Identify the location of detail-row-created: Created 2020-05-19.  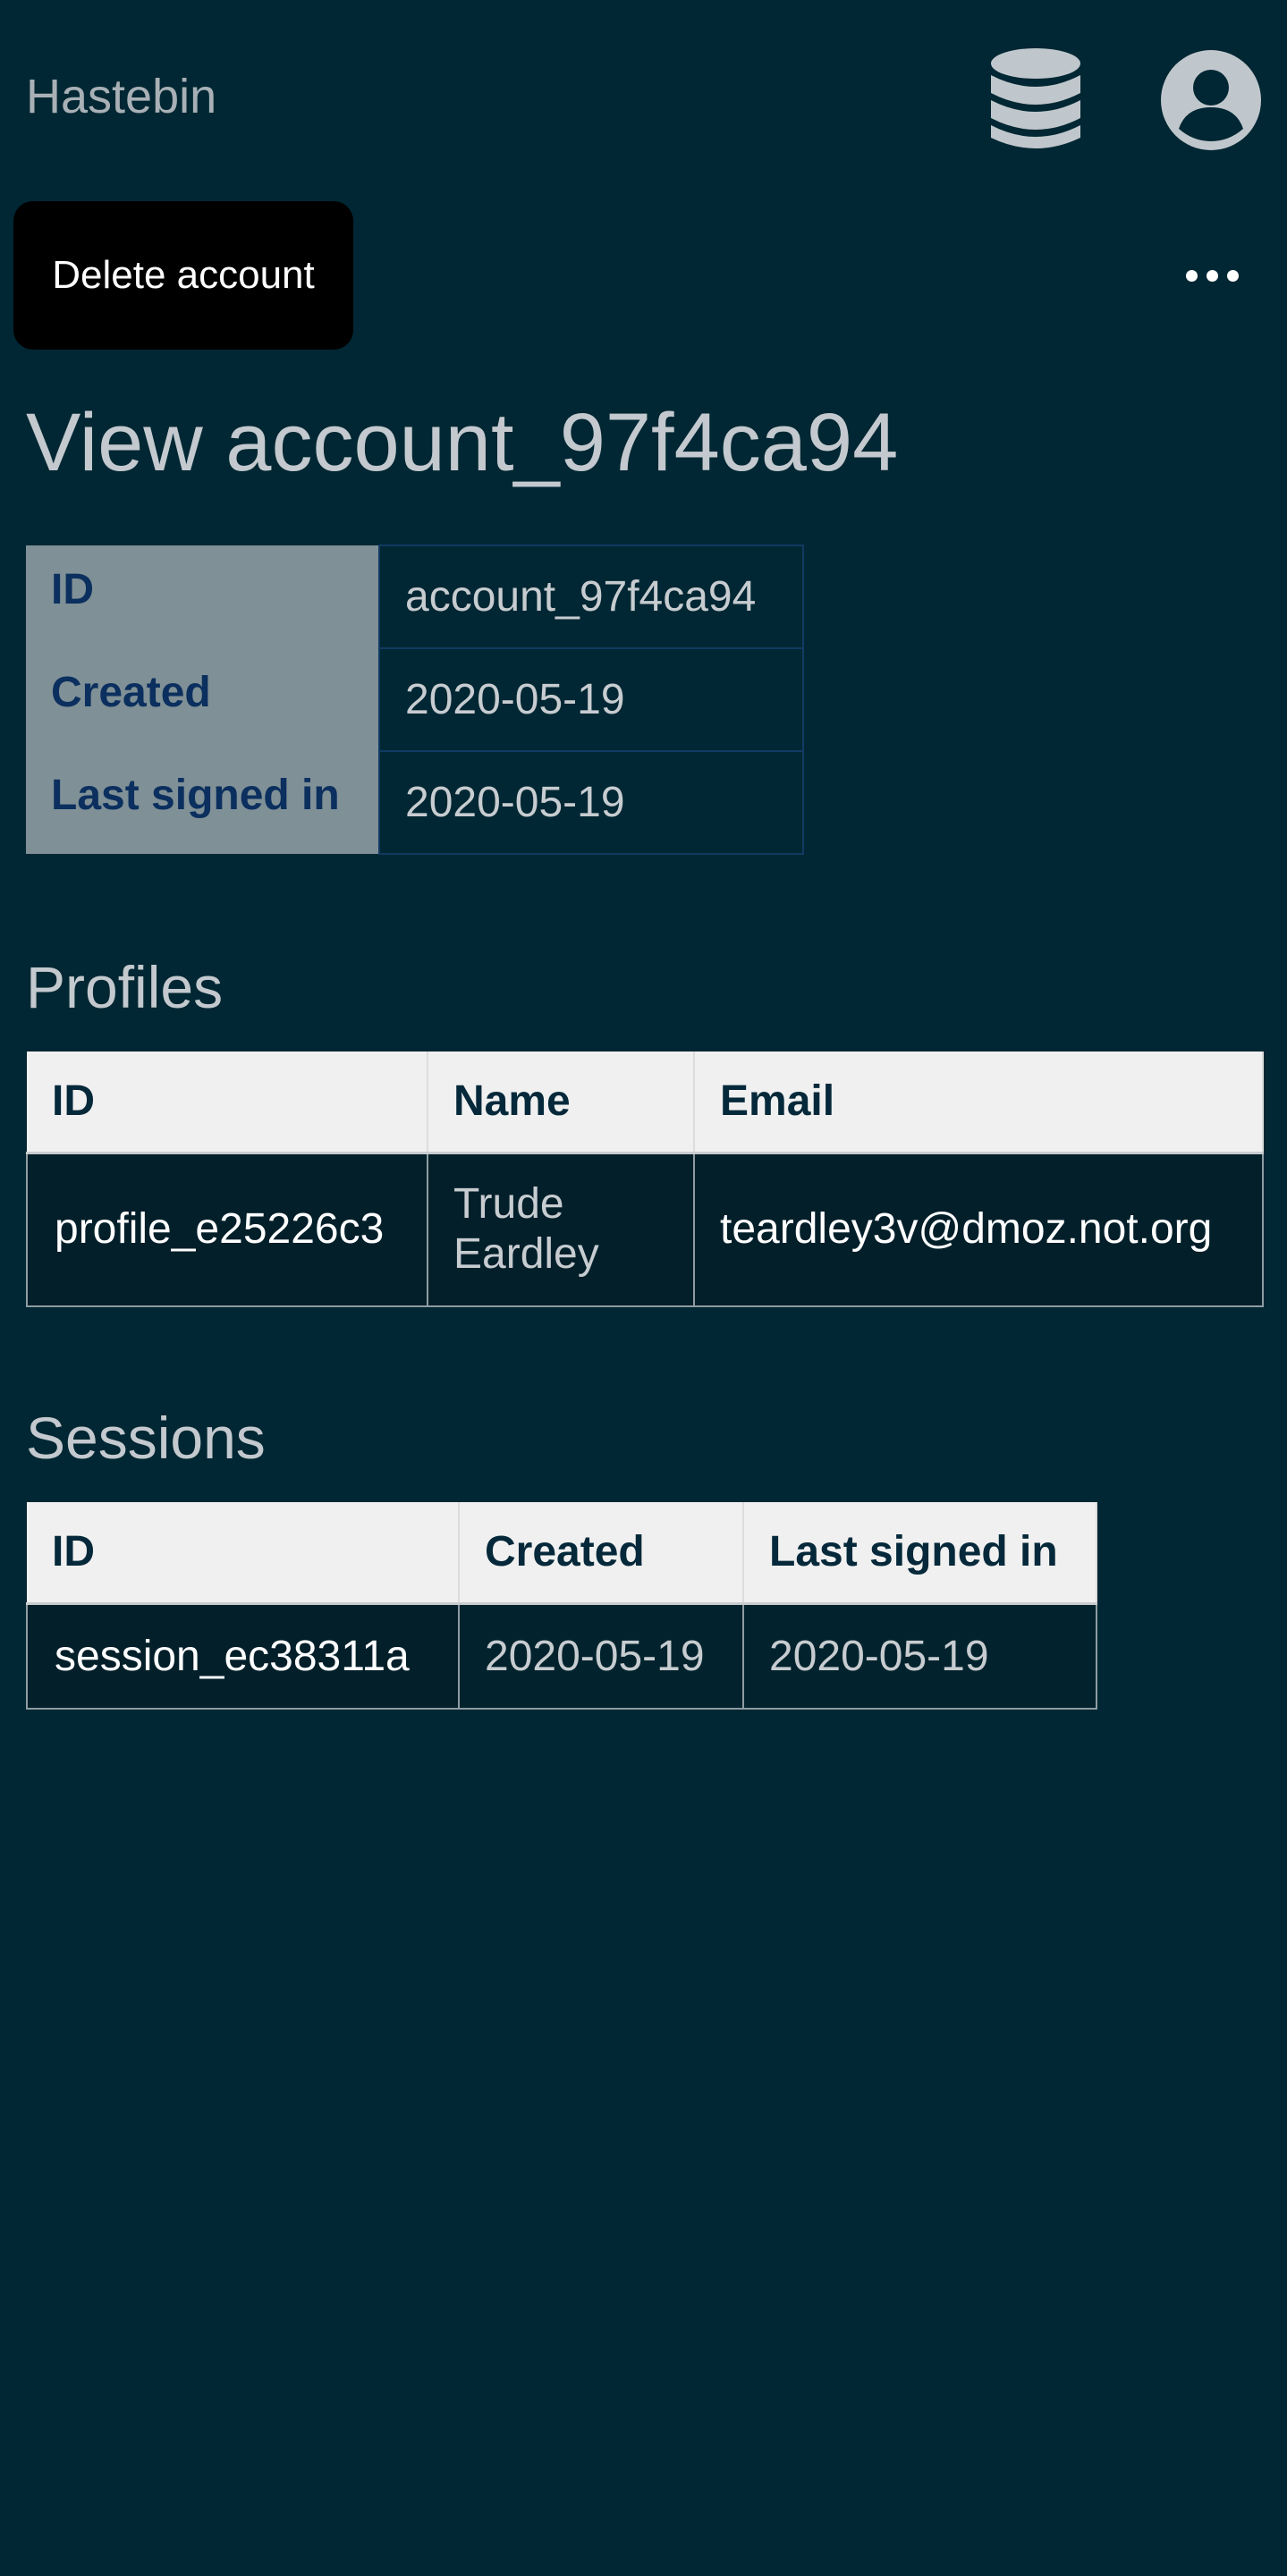
(415, 699).